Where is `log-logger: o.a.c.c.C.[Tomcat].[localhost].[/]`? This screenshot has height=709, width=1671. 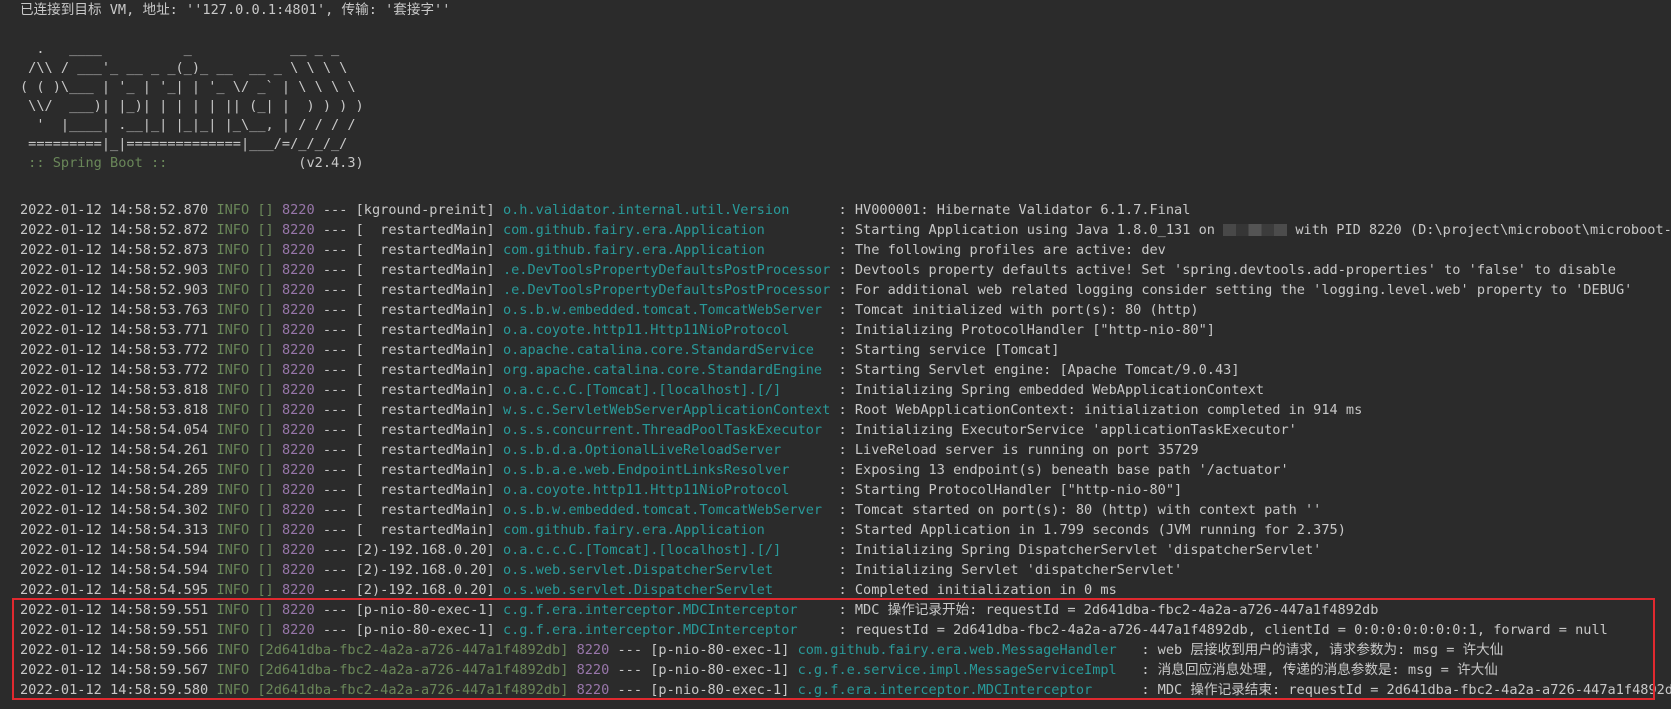 log-logger: o.a.c.c.C.[Tomcat].[localhost].[/] is located at coordinates (666, 390).